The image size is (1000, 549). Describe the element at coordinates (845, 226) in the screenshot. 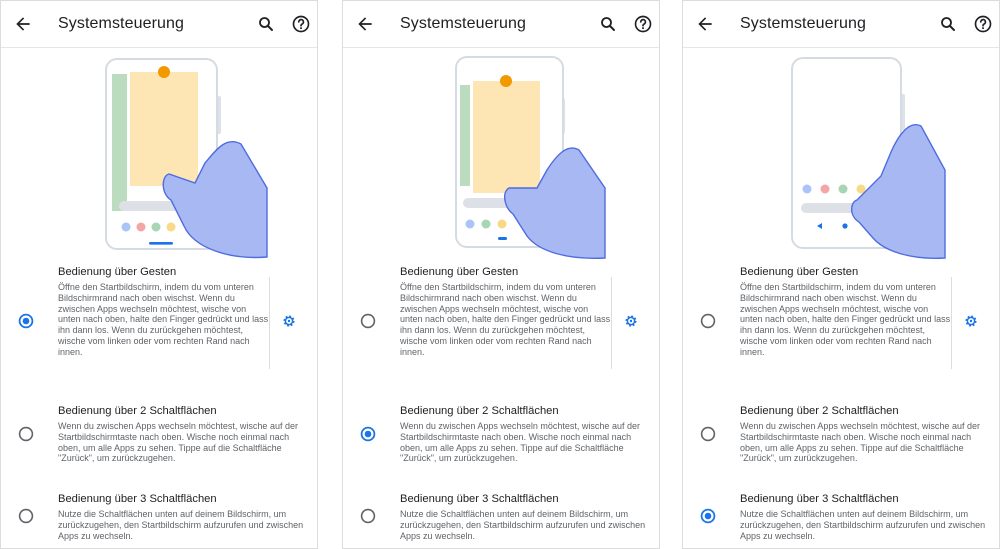

I see `nav-home-dot` at that location.